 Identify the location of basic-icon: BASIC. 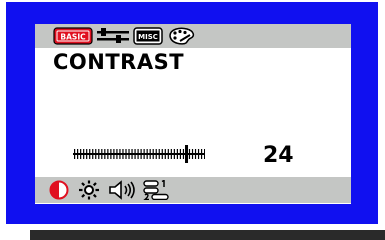
(73, 36).